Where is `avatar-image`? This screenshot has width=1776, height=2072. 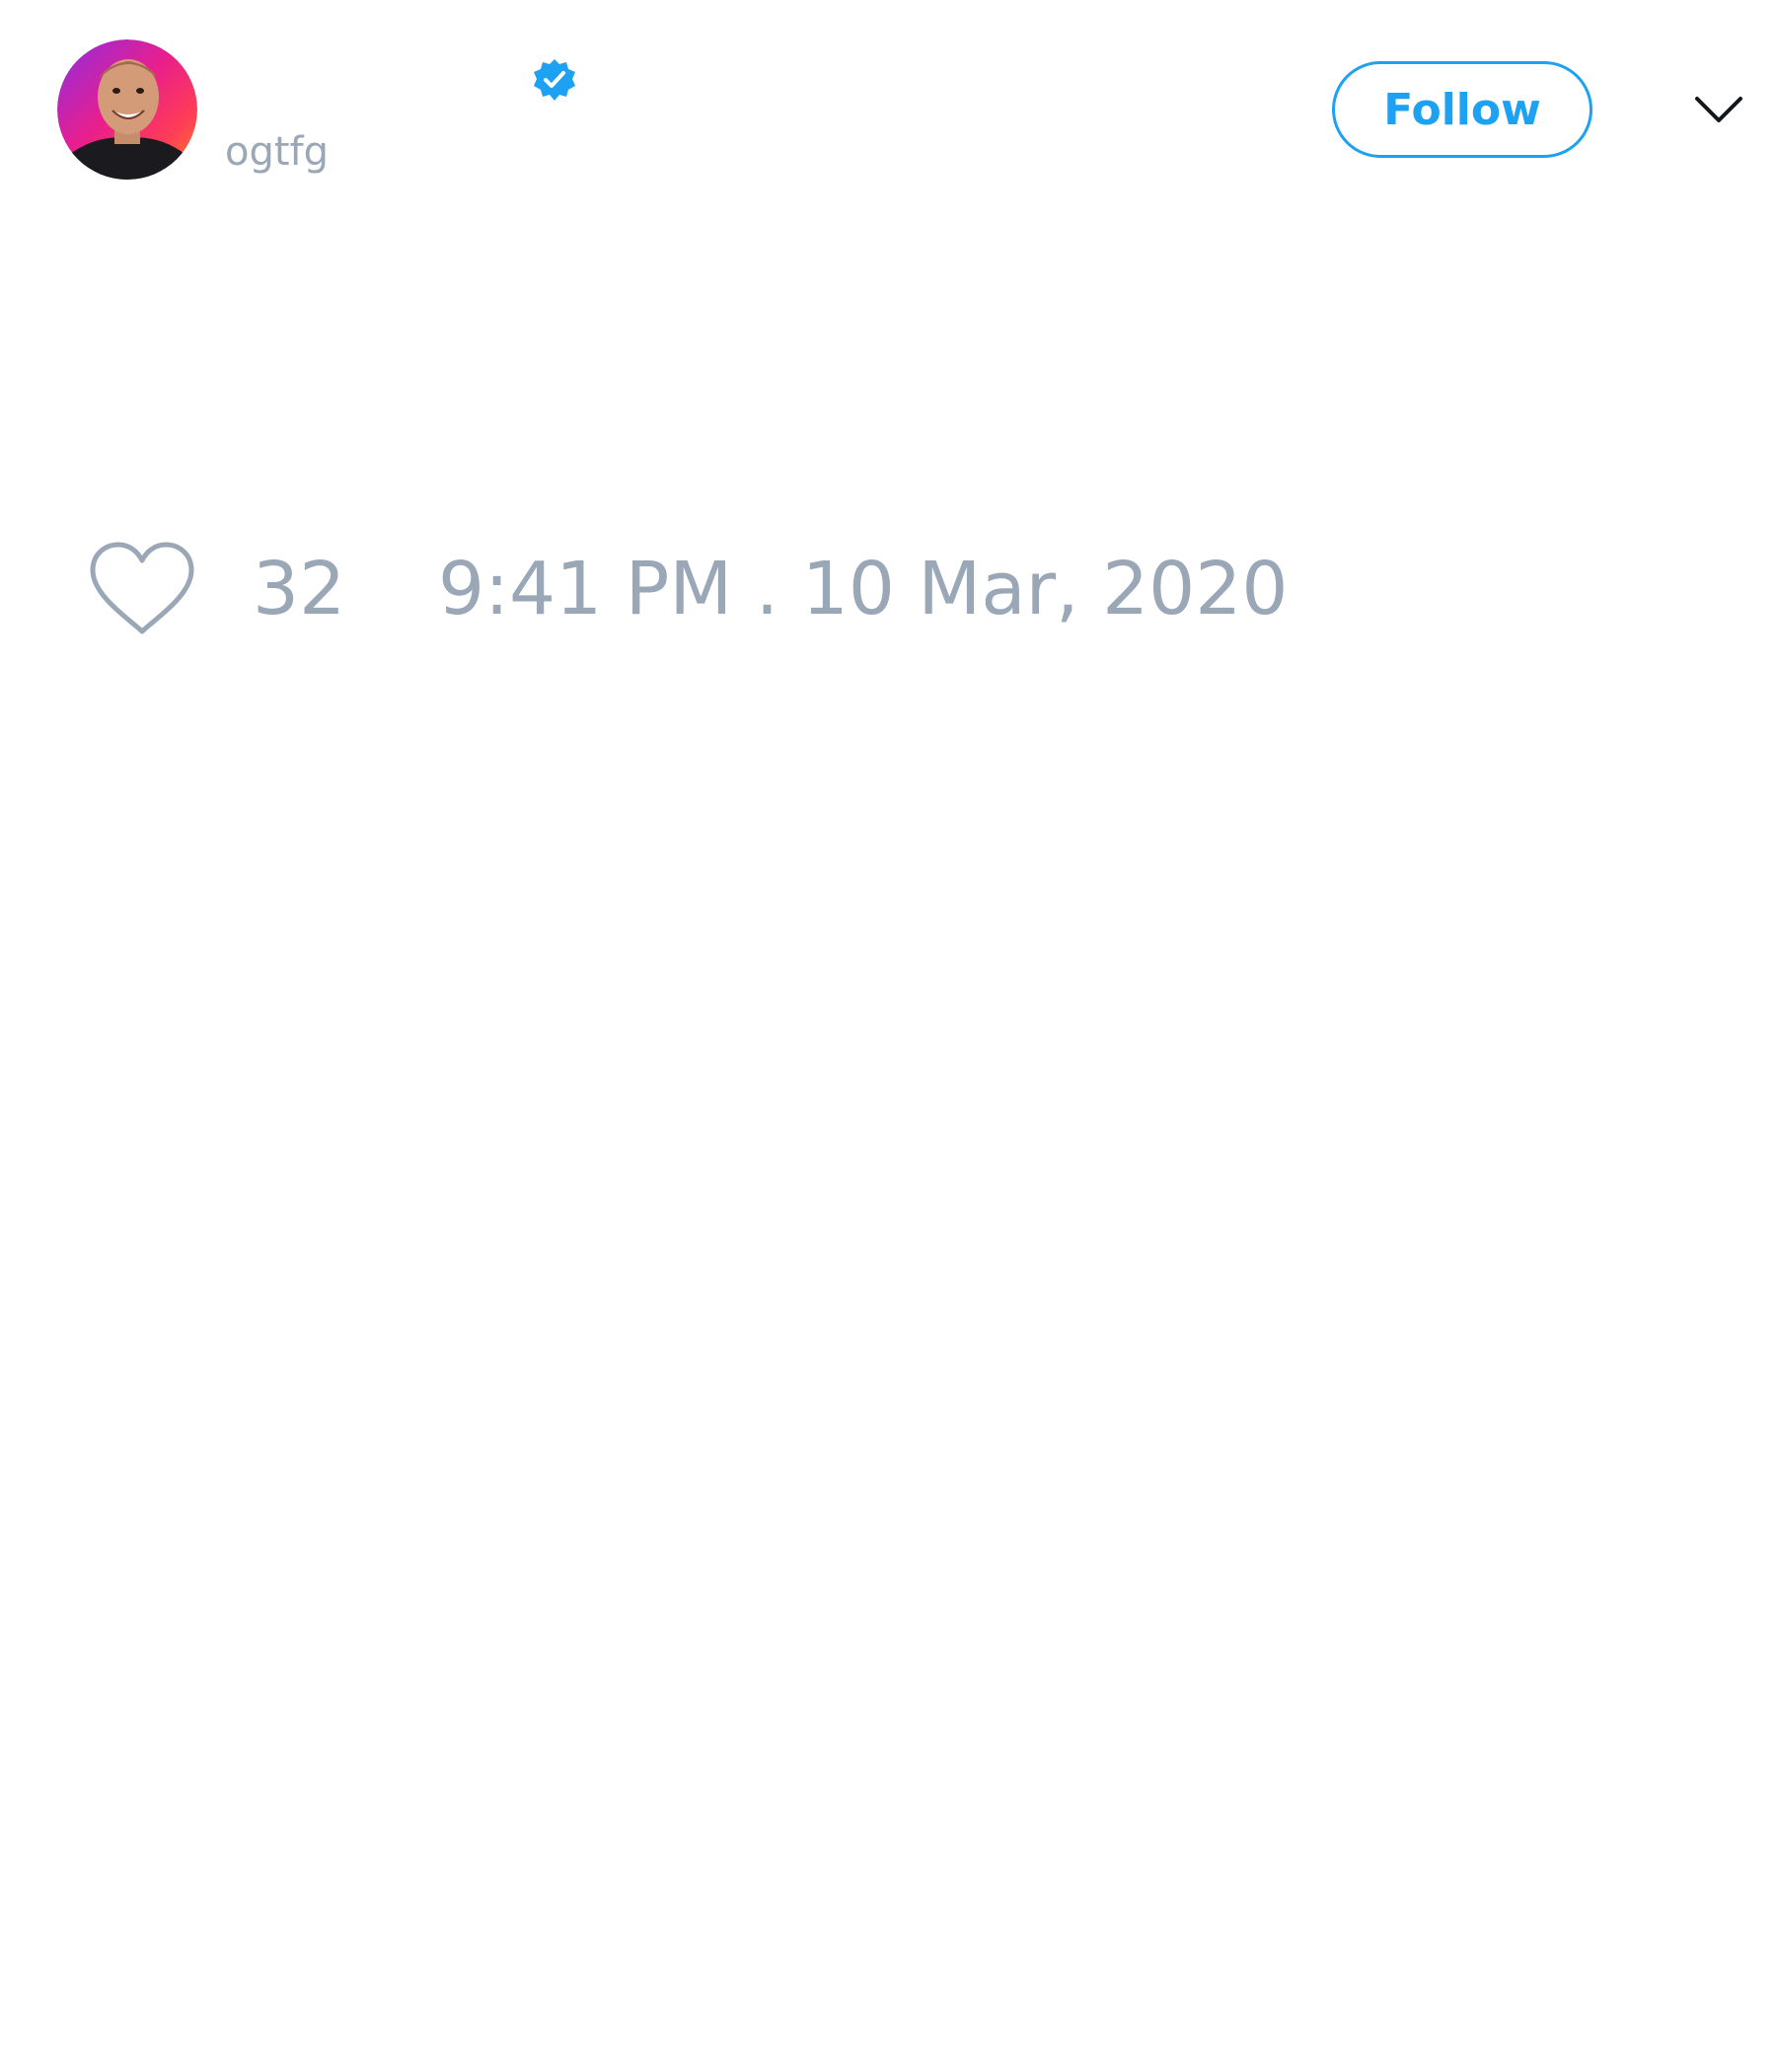 avatar-image is located at coordinates (127, 110).